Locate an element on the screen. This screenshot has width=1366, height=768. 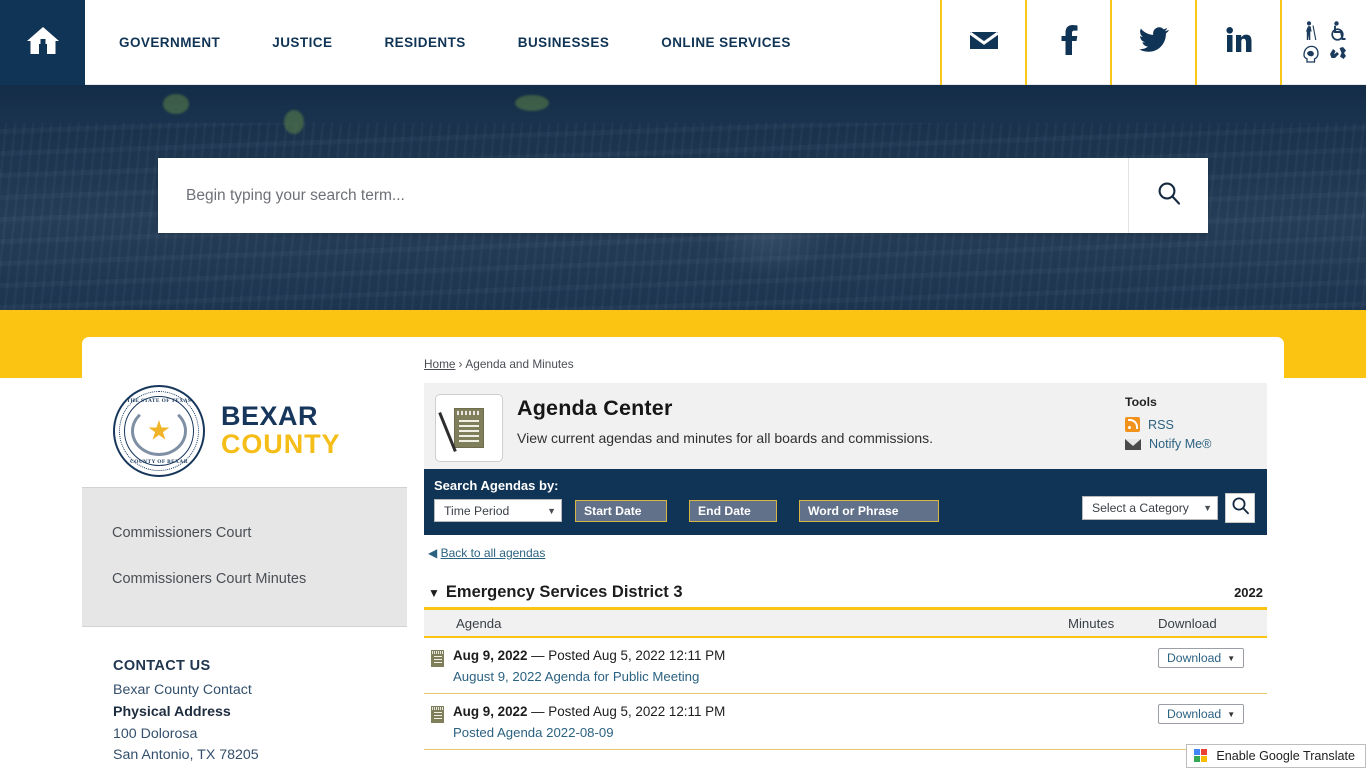
seal-text-bottom: COUNTY OF BEXAR is located at coordinates (158, 462).